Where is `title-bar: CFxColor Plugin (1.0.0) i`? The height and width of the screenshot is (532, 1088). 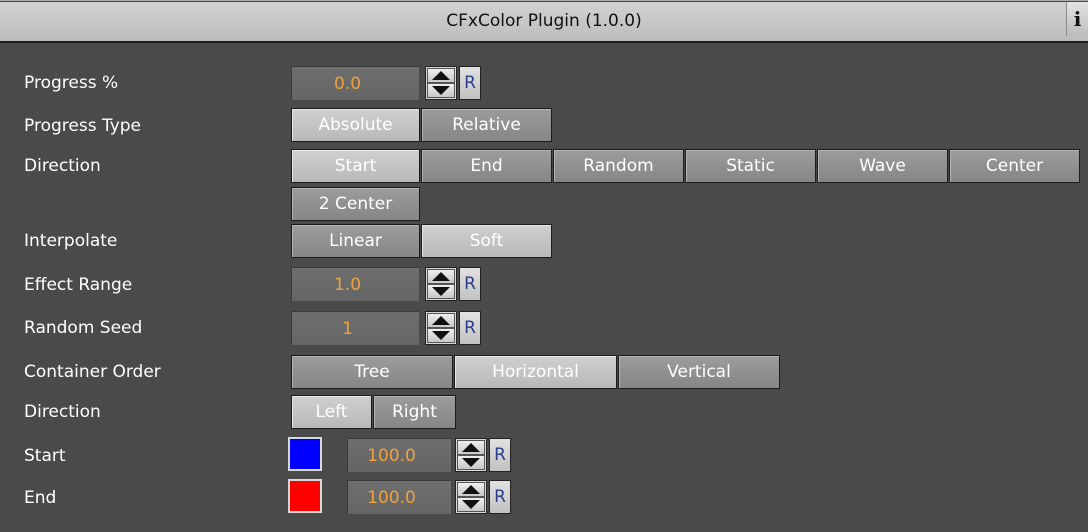 title-bar: CFxColor Plugin (1.0.0) i is located at coordinates (544, 22).